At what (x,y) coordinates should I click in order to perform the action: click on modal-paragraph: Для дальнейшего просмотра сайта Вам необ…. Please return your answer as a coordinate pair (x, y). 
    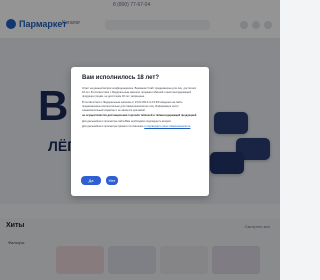
    Looking at the image, I should click on (127, 121).